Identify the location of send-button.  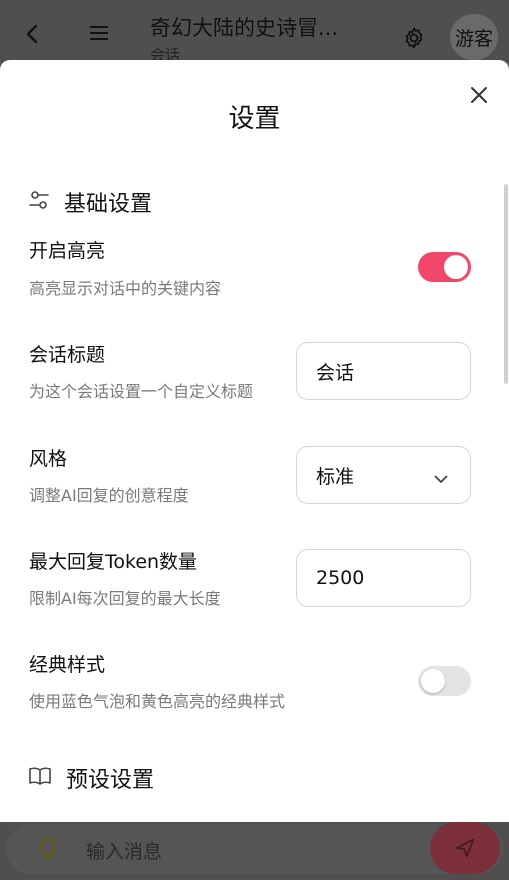
(465, 848).